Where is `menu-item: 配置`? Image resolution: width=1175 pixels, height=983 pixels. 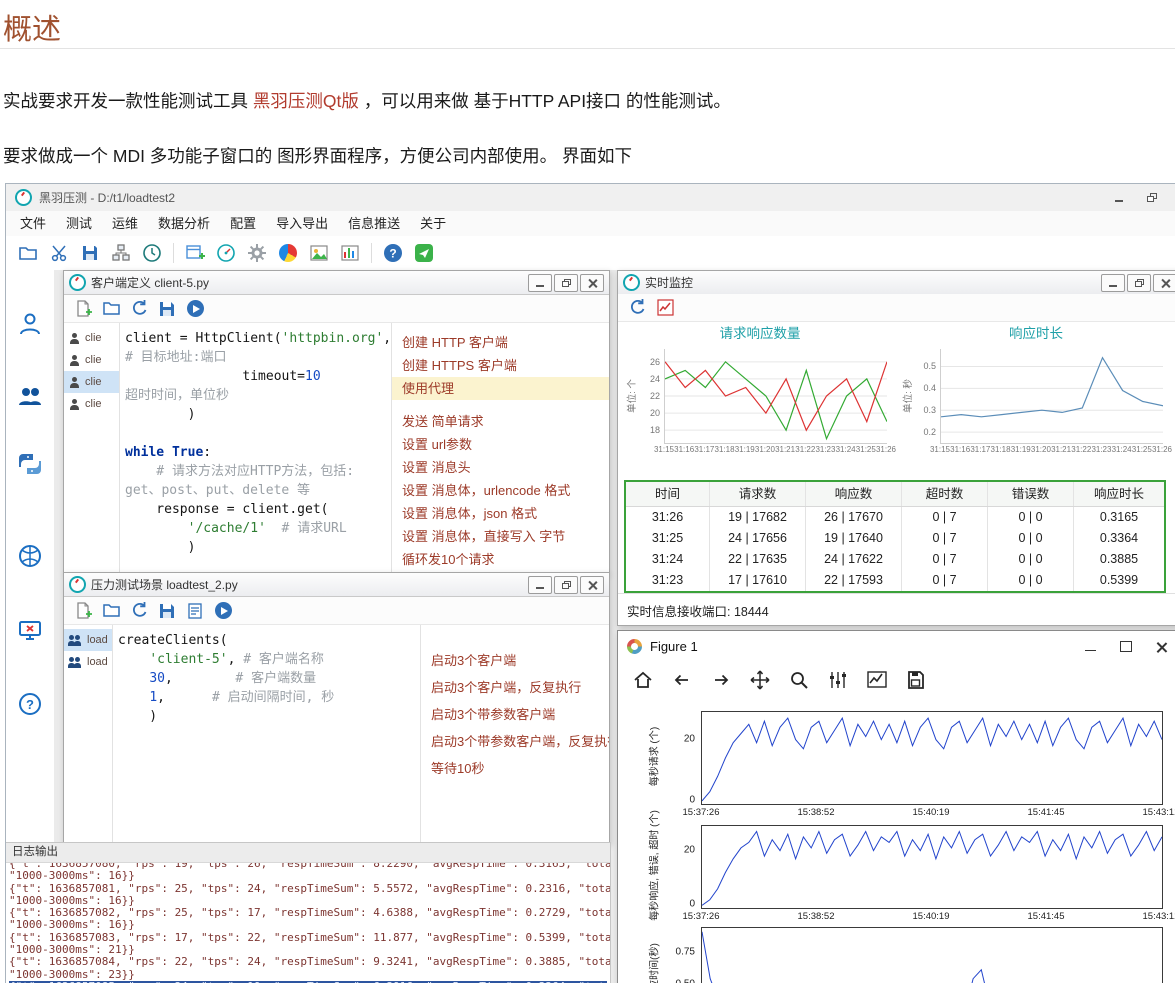 menu-item: 配置 is located at coordinates (243, 223).